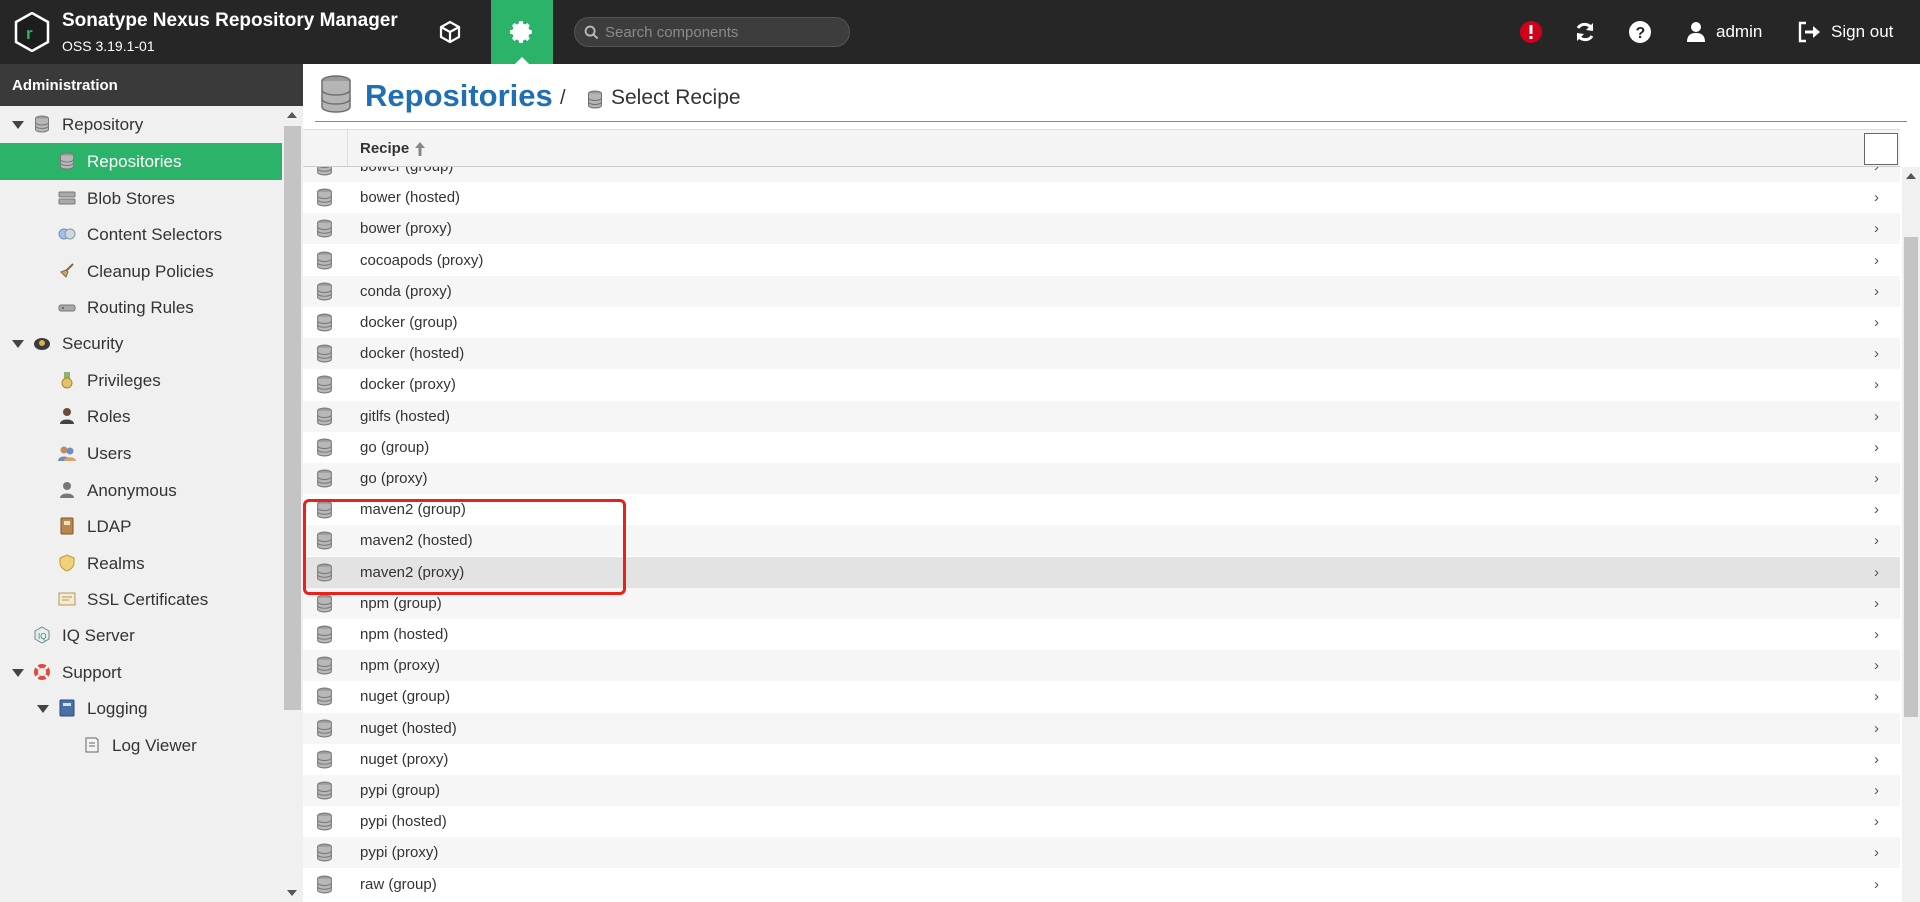  What do you see at coordinates (1111, 97) in the screenshot?
I see `breadcrumb: Repositories / Select Recipe` at bounding box center [1111, 97].